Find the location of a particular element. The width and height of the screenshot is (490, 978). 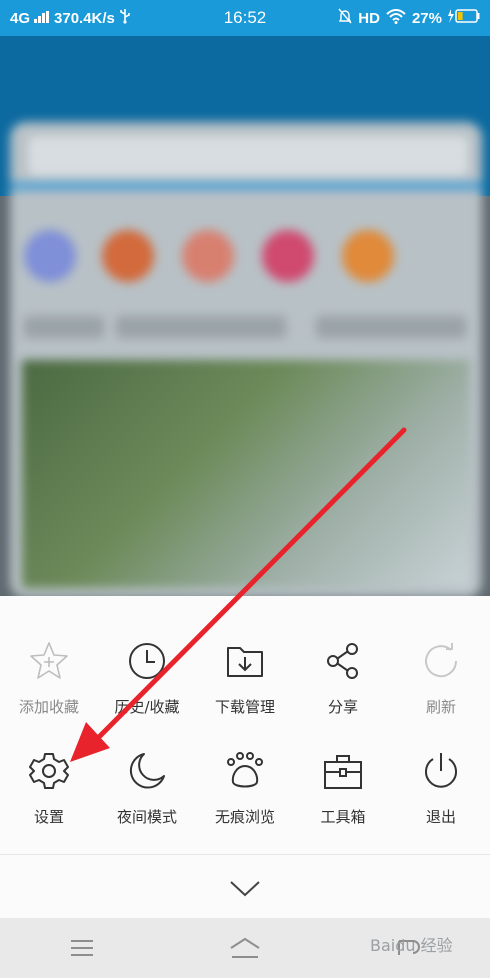

menu-item-label: 添加收藏 is located at coordinates (48, 707).